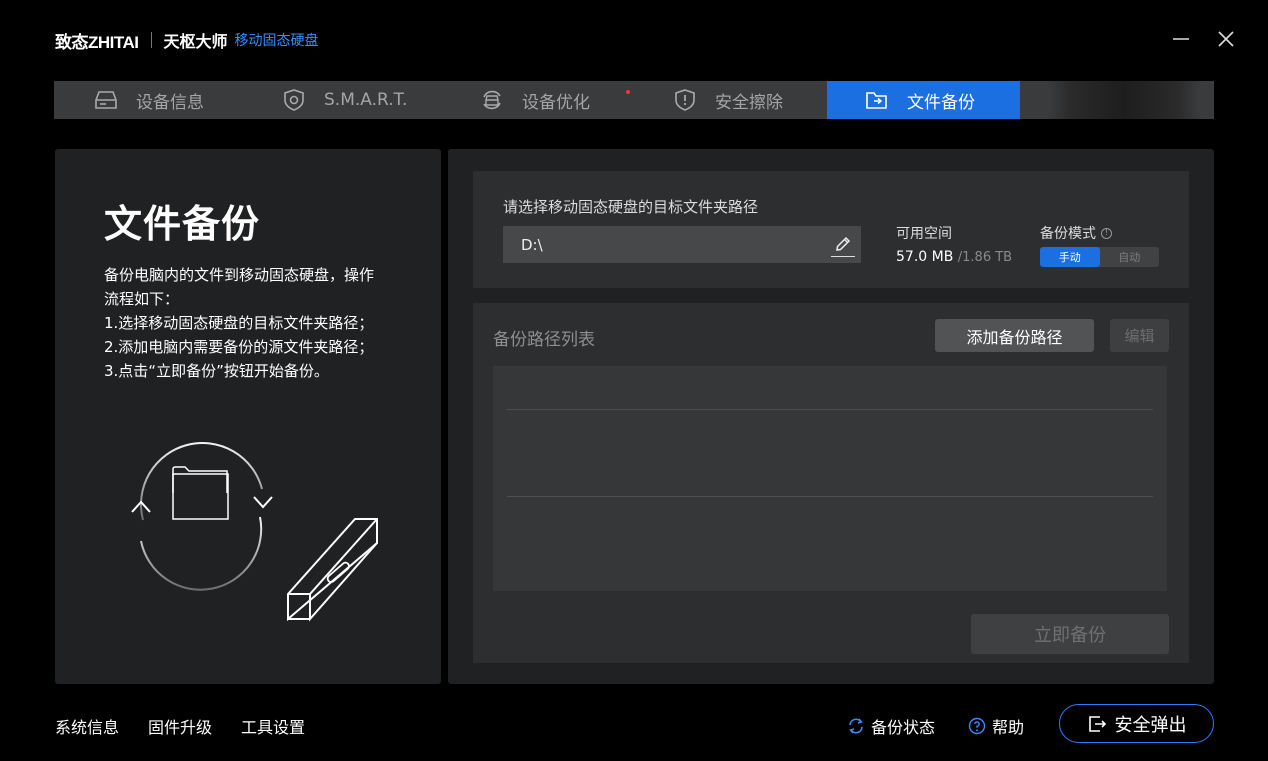 The height and width of the screenshot is (761, 1268). What do you see at coordinates (877, 100) in the screenshot?
I see `folder-icon` at bounding box center [877, 100].